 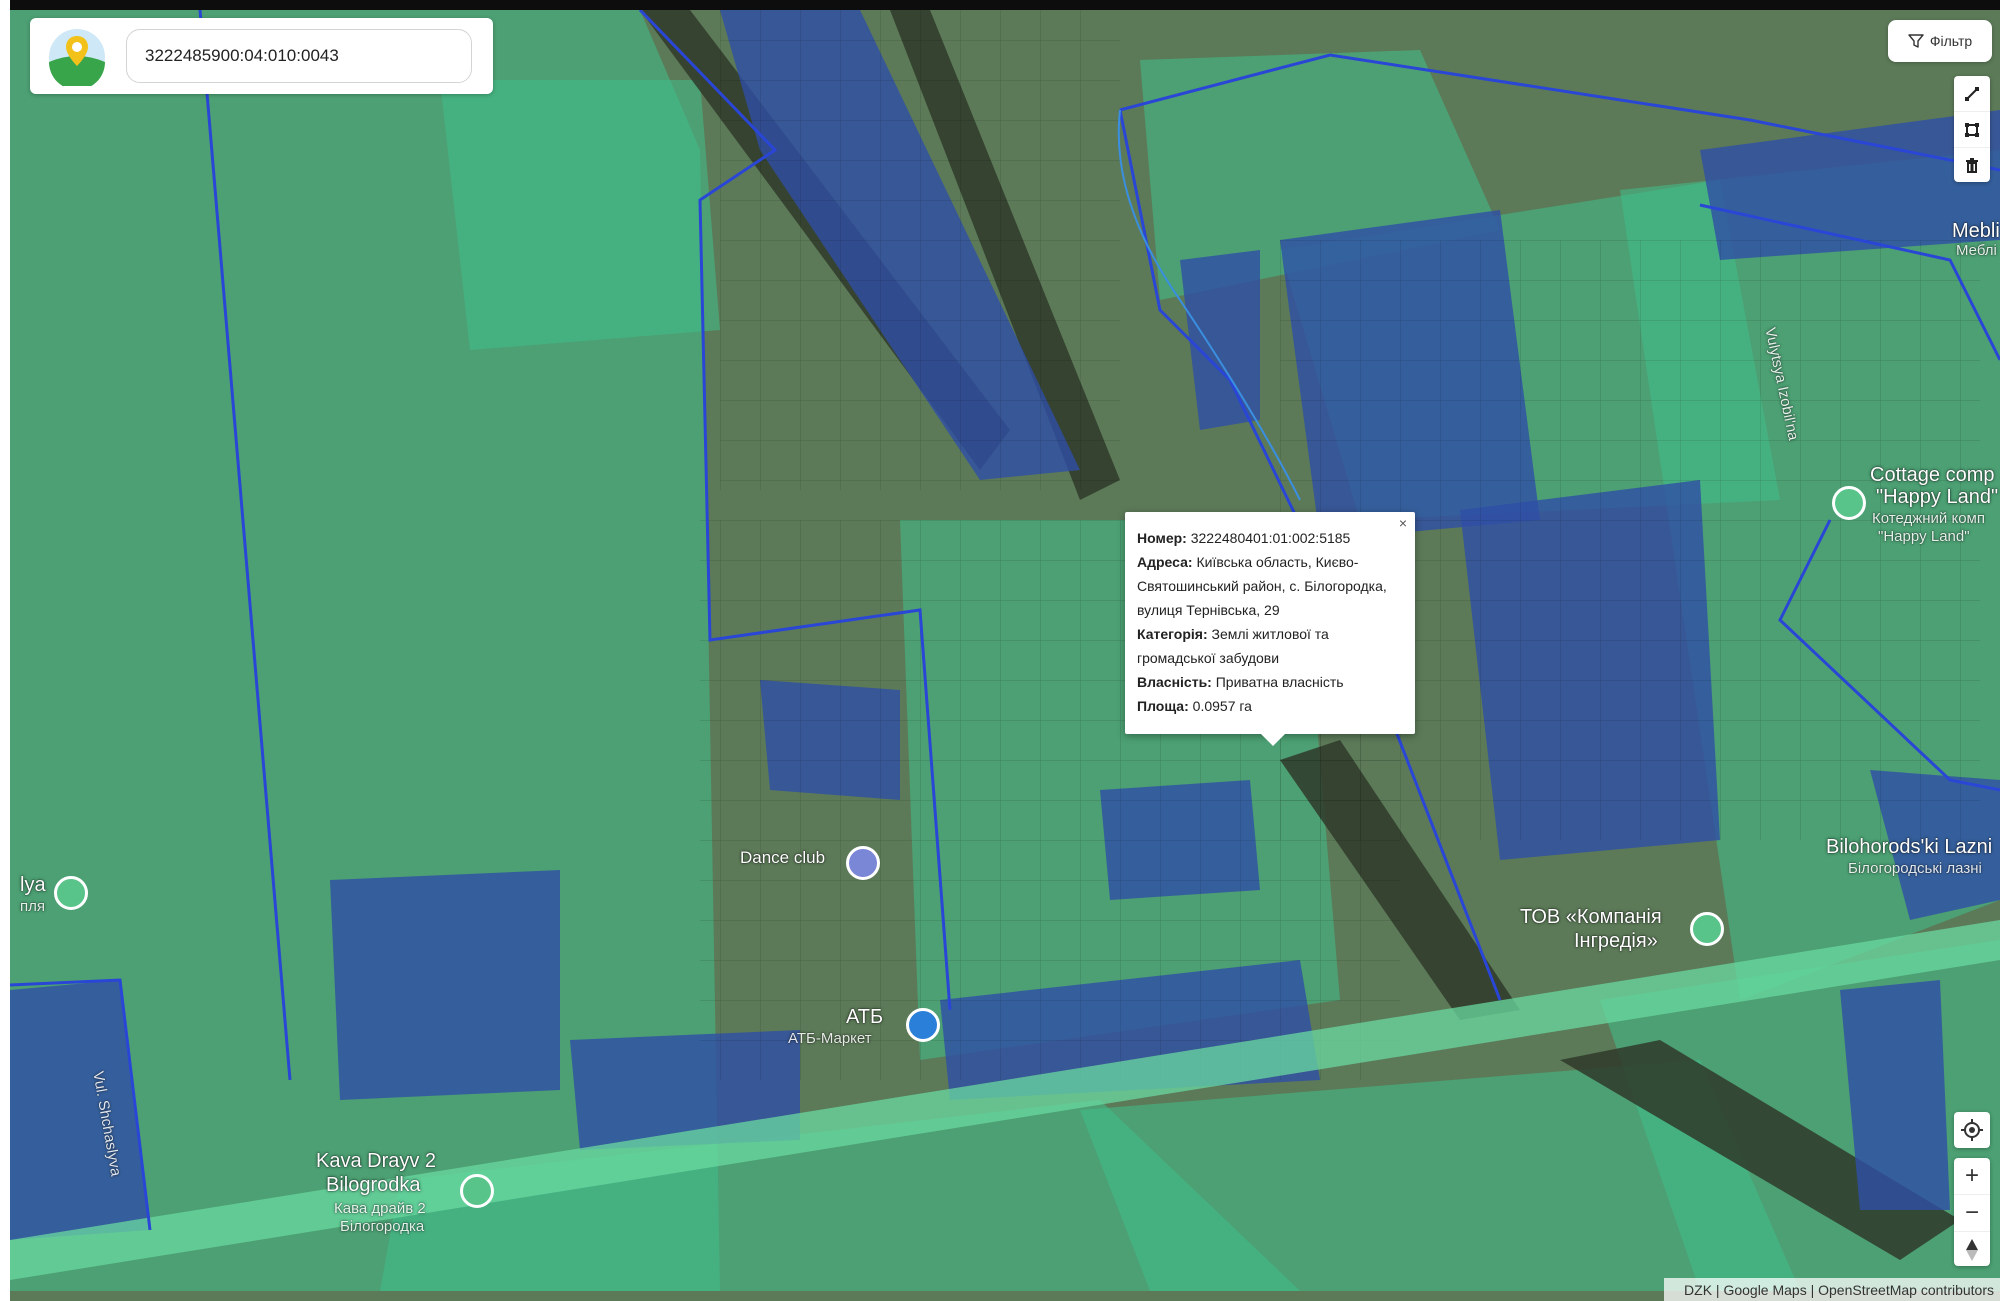 What do you see at coordinates (1924, 536) in the screenshot?
I see `label-cottage-4: "Happy Land"` at bounding box center [1924, 536].